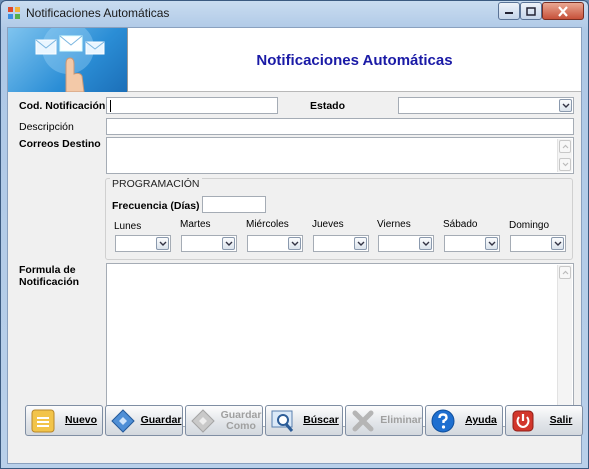 This screenshot has width=589, height=469. I want to click on guardar-como-label-line2: Como, so click(241, 425).